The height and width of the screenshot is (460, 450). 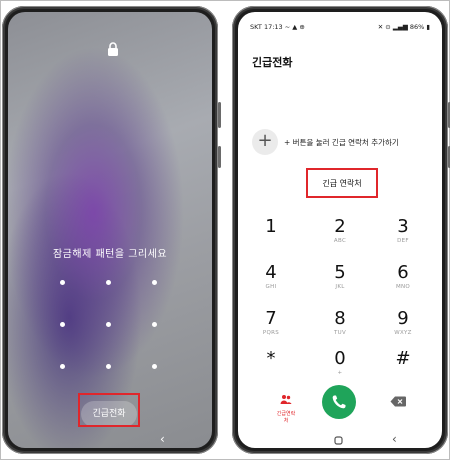 I want to click on key-letters: TUV, so click(x=340, y=333).